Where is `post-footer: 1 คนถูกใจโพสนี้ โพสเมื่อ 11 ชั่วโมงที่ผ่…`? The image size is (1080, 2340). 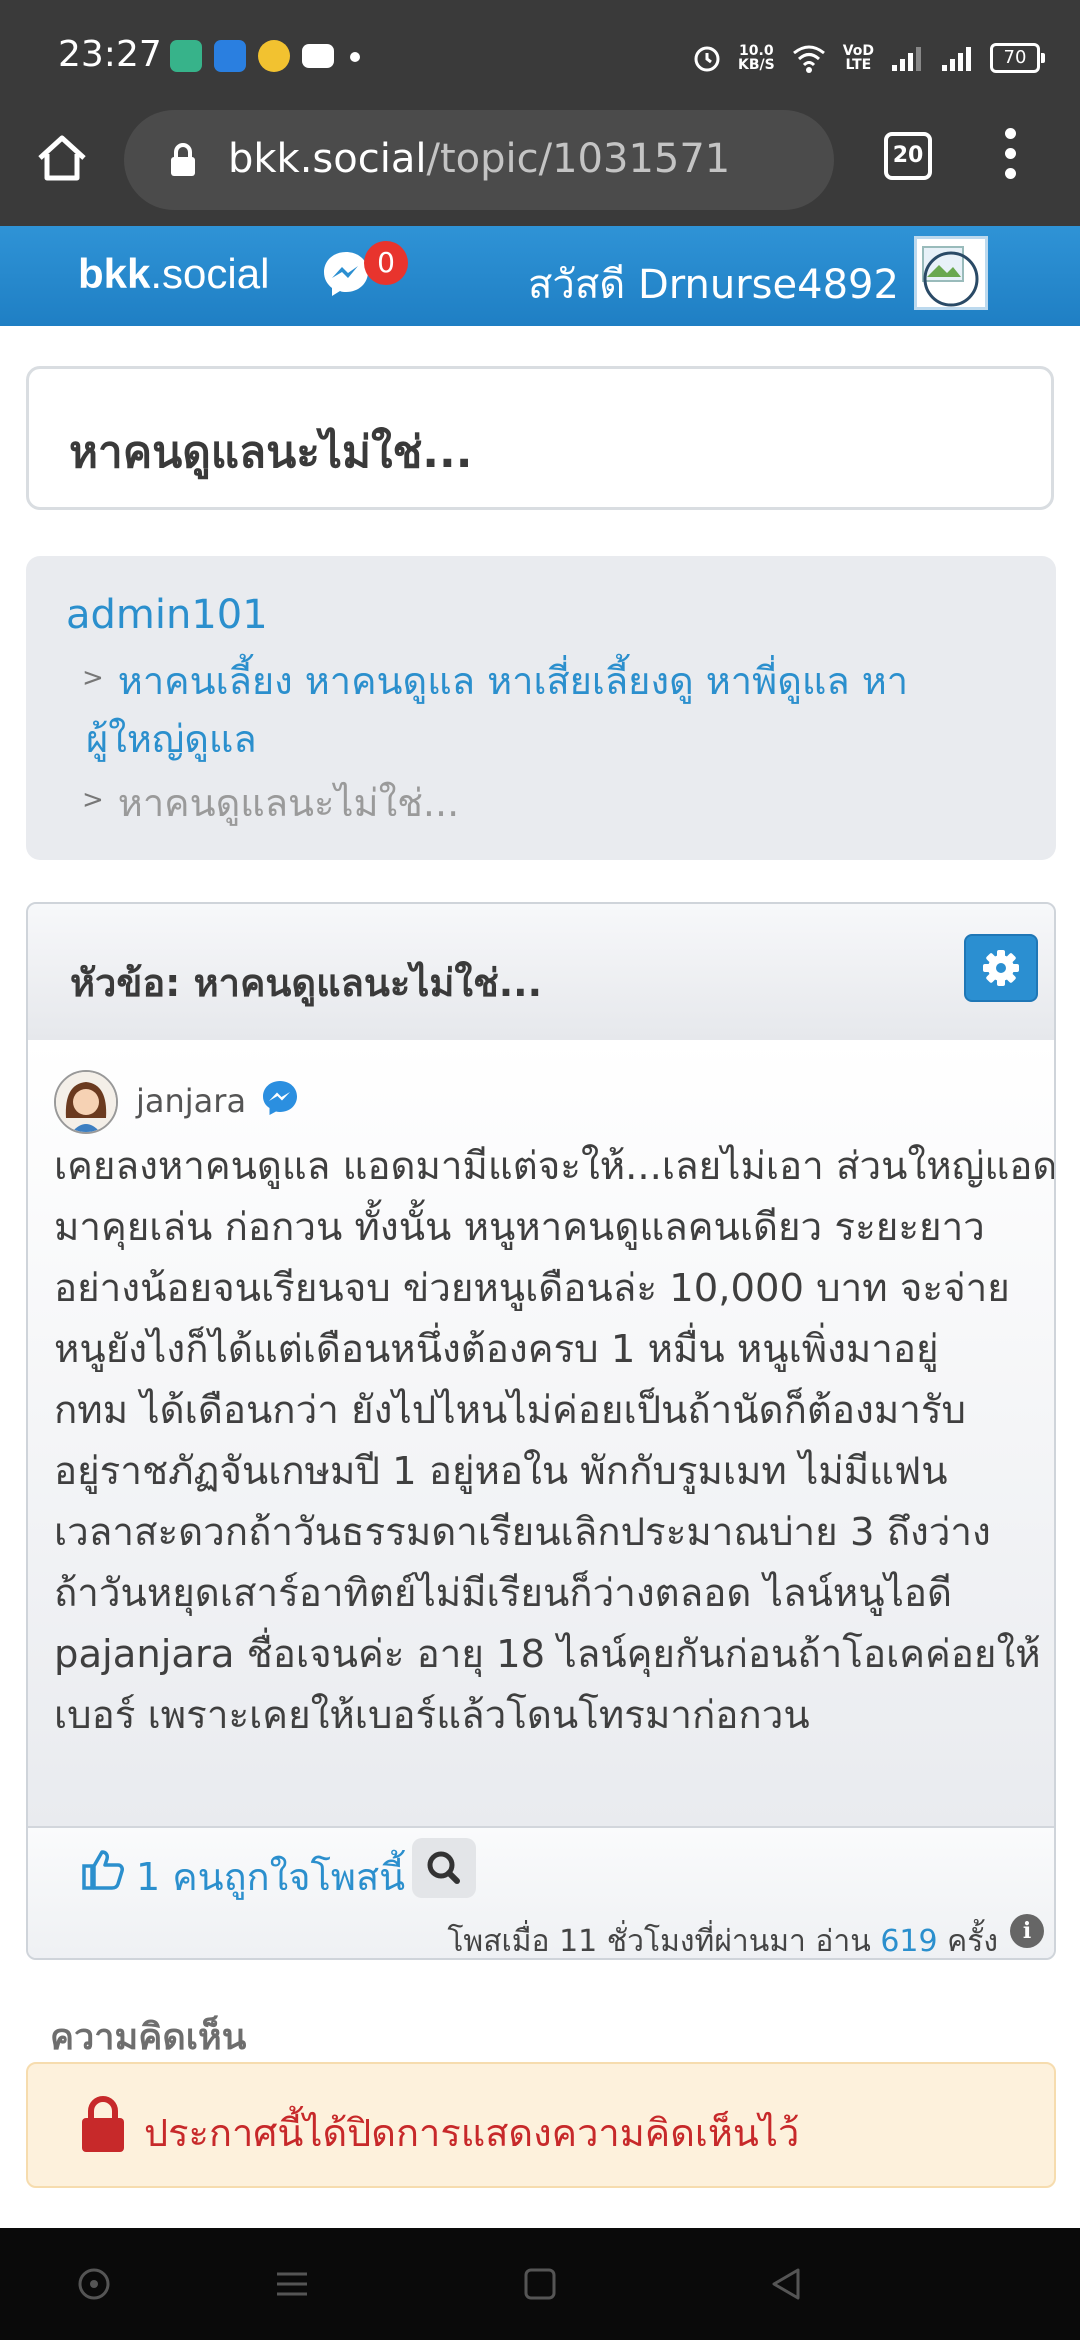 post-footer: 1 คนถูกใจโพสนี้ โพสเมื่อ 11 ชั่วโมงที่ผ่… is located at coordinates (541, 1892).